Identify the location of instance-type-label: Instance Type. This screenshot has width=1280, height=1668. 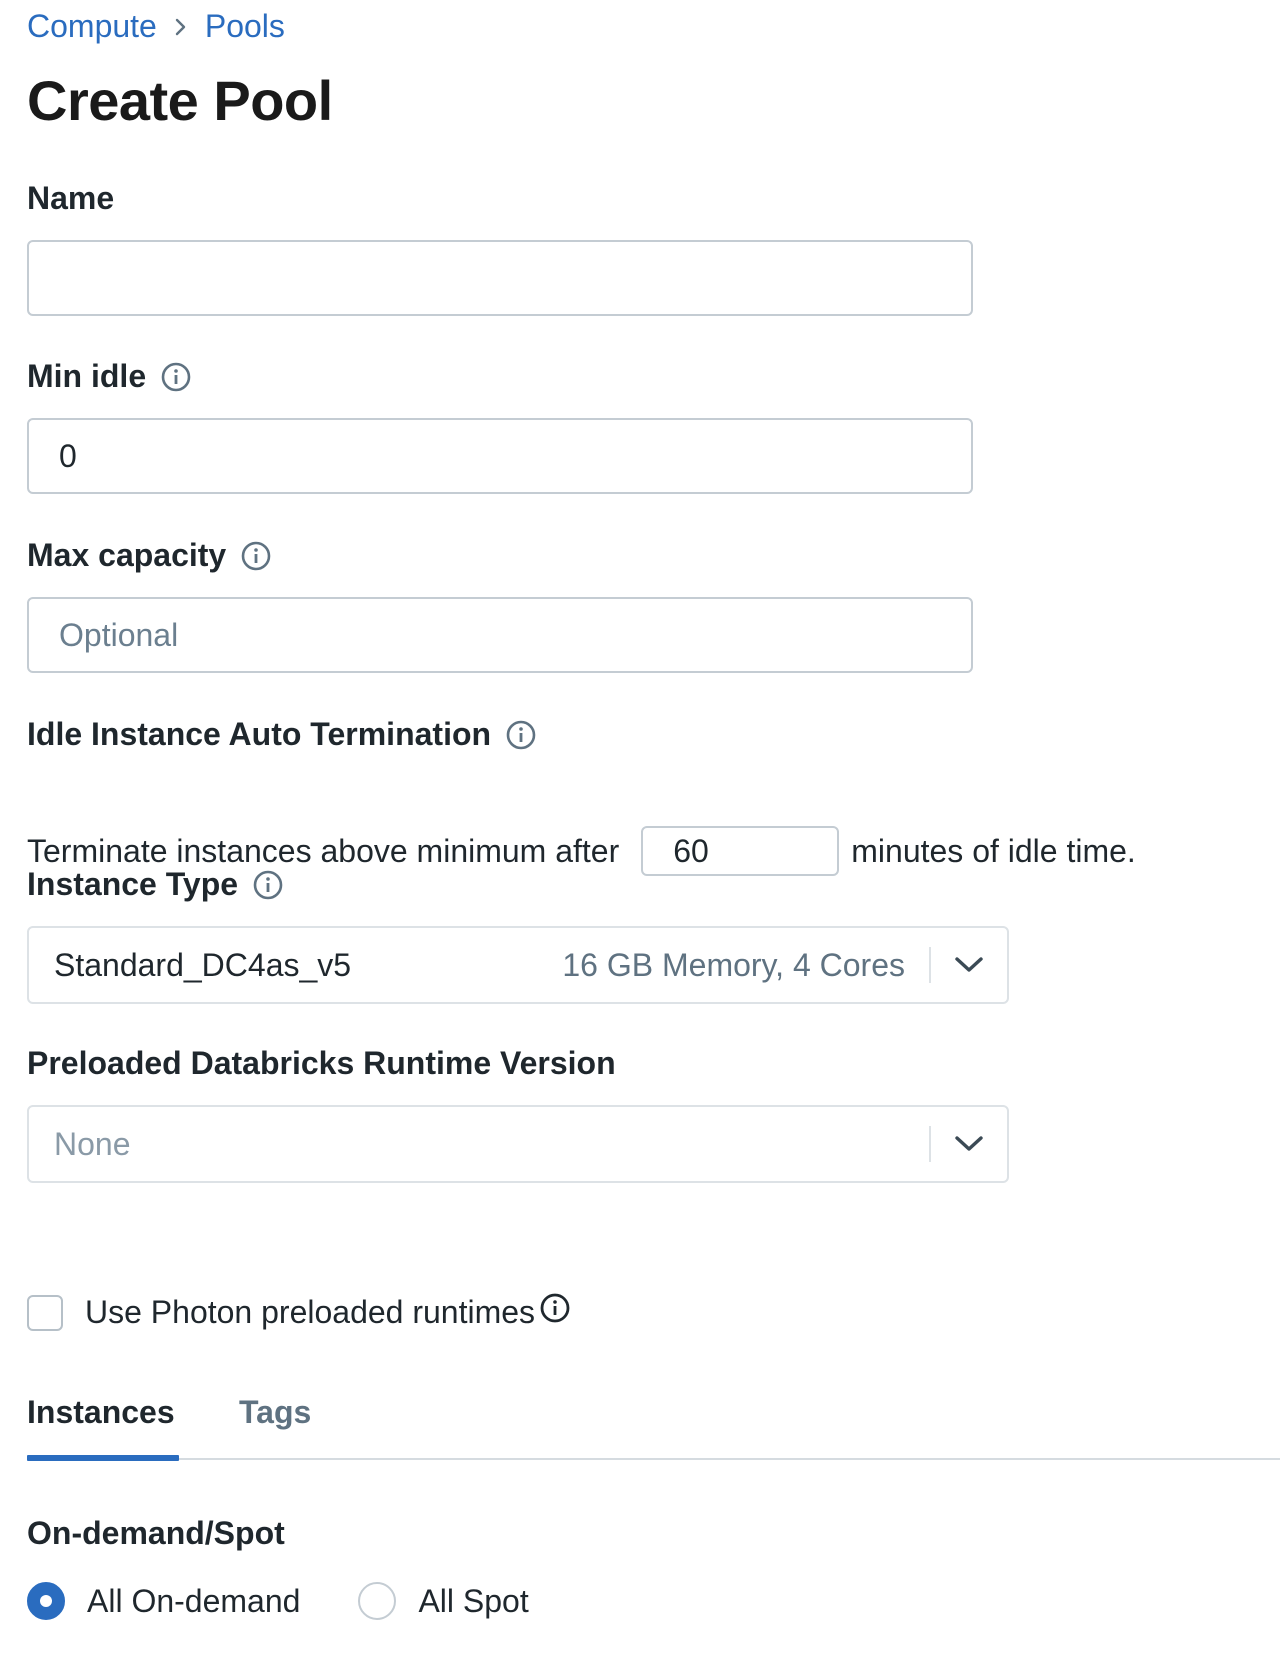
(155, 884).